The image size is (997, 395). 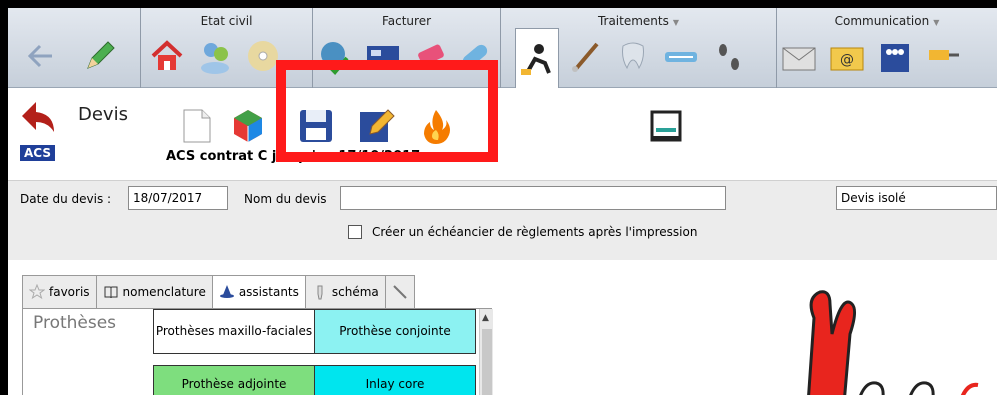 What do you see at coordinates (633, 56) in the screenshot?
I see `tooth-icon` at bounding box center [633, 56].